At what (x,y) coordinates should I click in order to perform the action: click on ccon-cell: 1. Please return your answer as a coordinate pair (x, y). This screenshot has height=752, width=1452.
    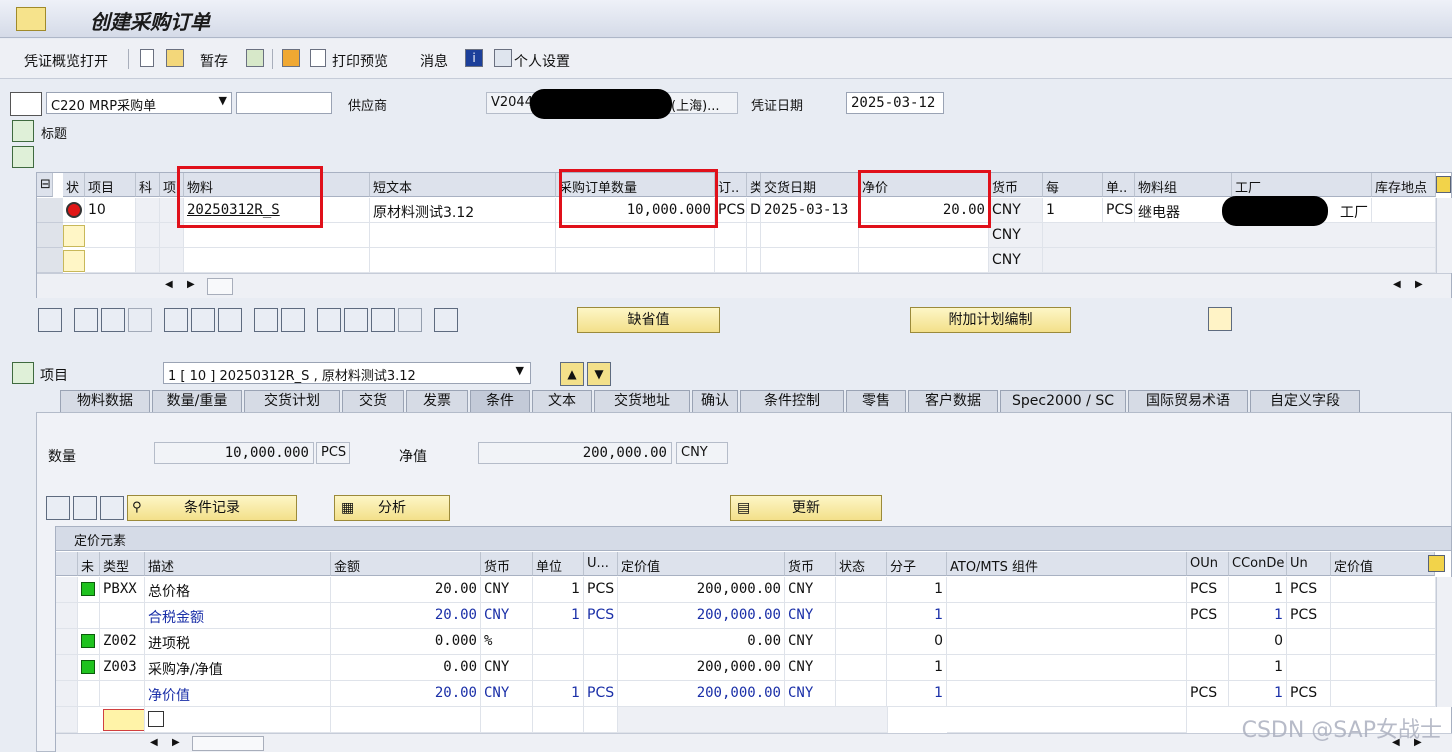
    Looking at the image, I should click on (1258, 694).